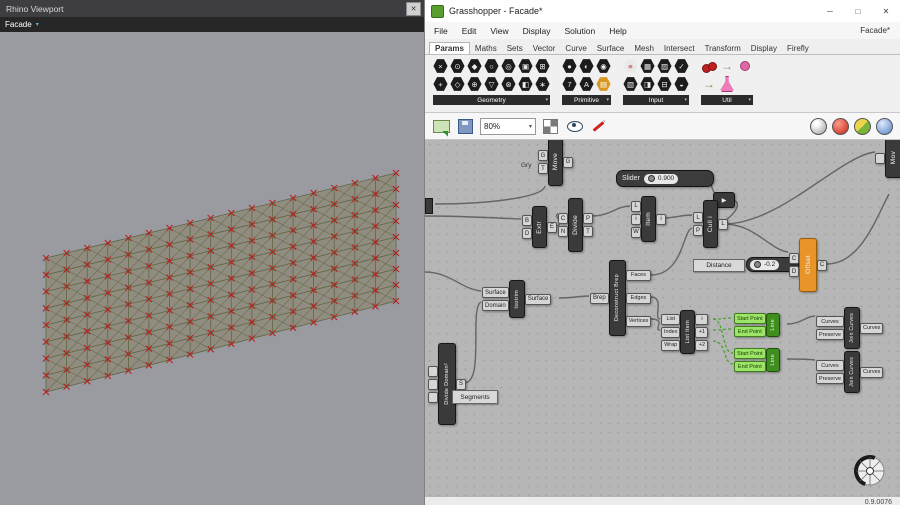 The image size is (900, 505). Describe the element at coordinates (664, 66) in the screenshot. I see `component-hex-icon: ▨` at that location.